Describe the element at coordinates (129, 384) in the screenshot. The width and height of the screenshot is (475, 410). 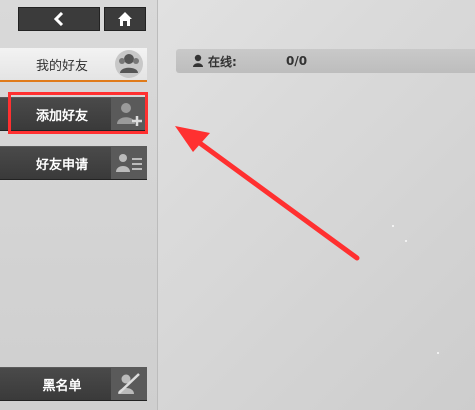
I see `blacklist-block-icon` at that location.